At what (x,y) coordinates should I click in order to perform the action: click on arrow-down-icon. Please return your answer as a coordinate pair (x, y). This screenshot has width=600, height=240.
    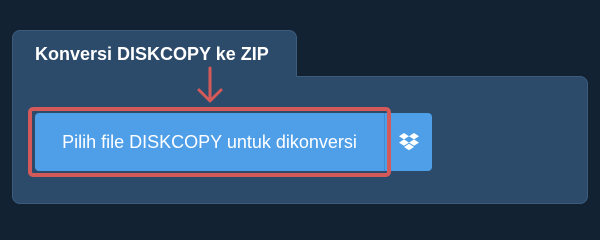
    Looking at the image, I should click on (210, 84).